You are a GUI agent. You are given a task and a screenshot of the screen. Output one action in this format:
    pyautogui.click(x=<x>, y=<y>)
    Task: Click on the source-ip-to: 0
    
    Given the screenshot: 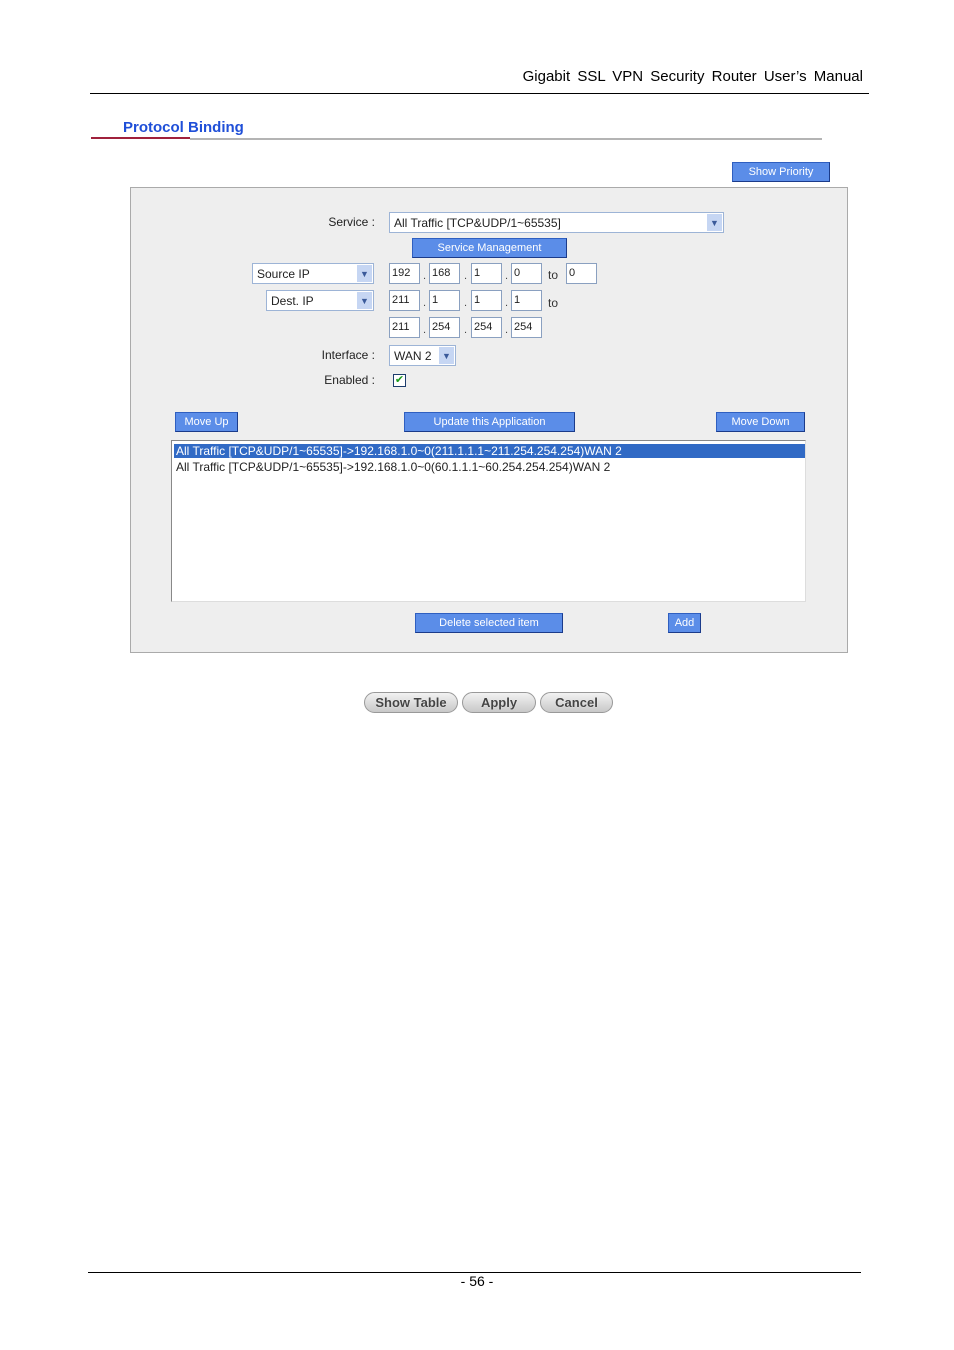 What is the action you would take?
    pyautogui.click(x=581, y=273)
    